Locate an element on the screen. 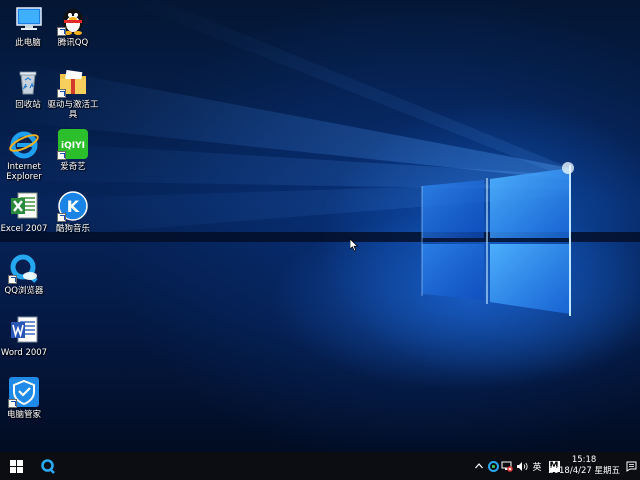 This screenshot has width=640, height=480. tray-pc-manager-button is located at coordinates (493, 466).